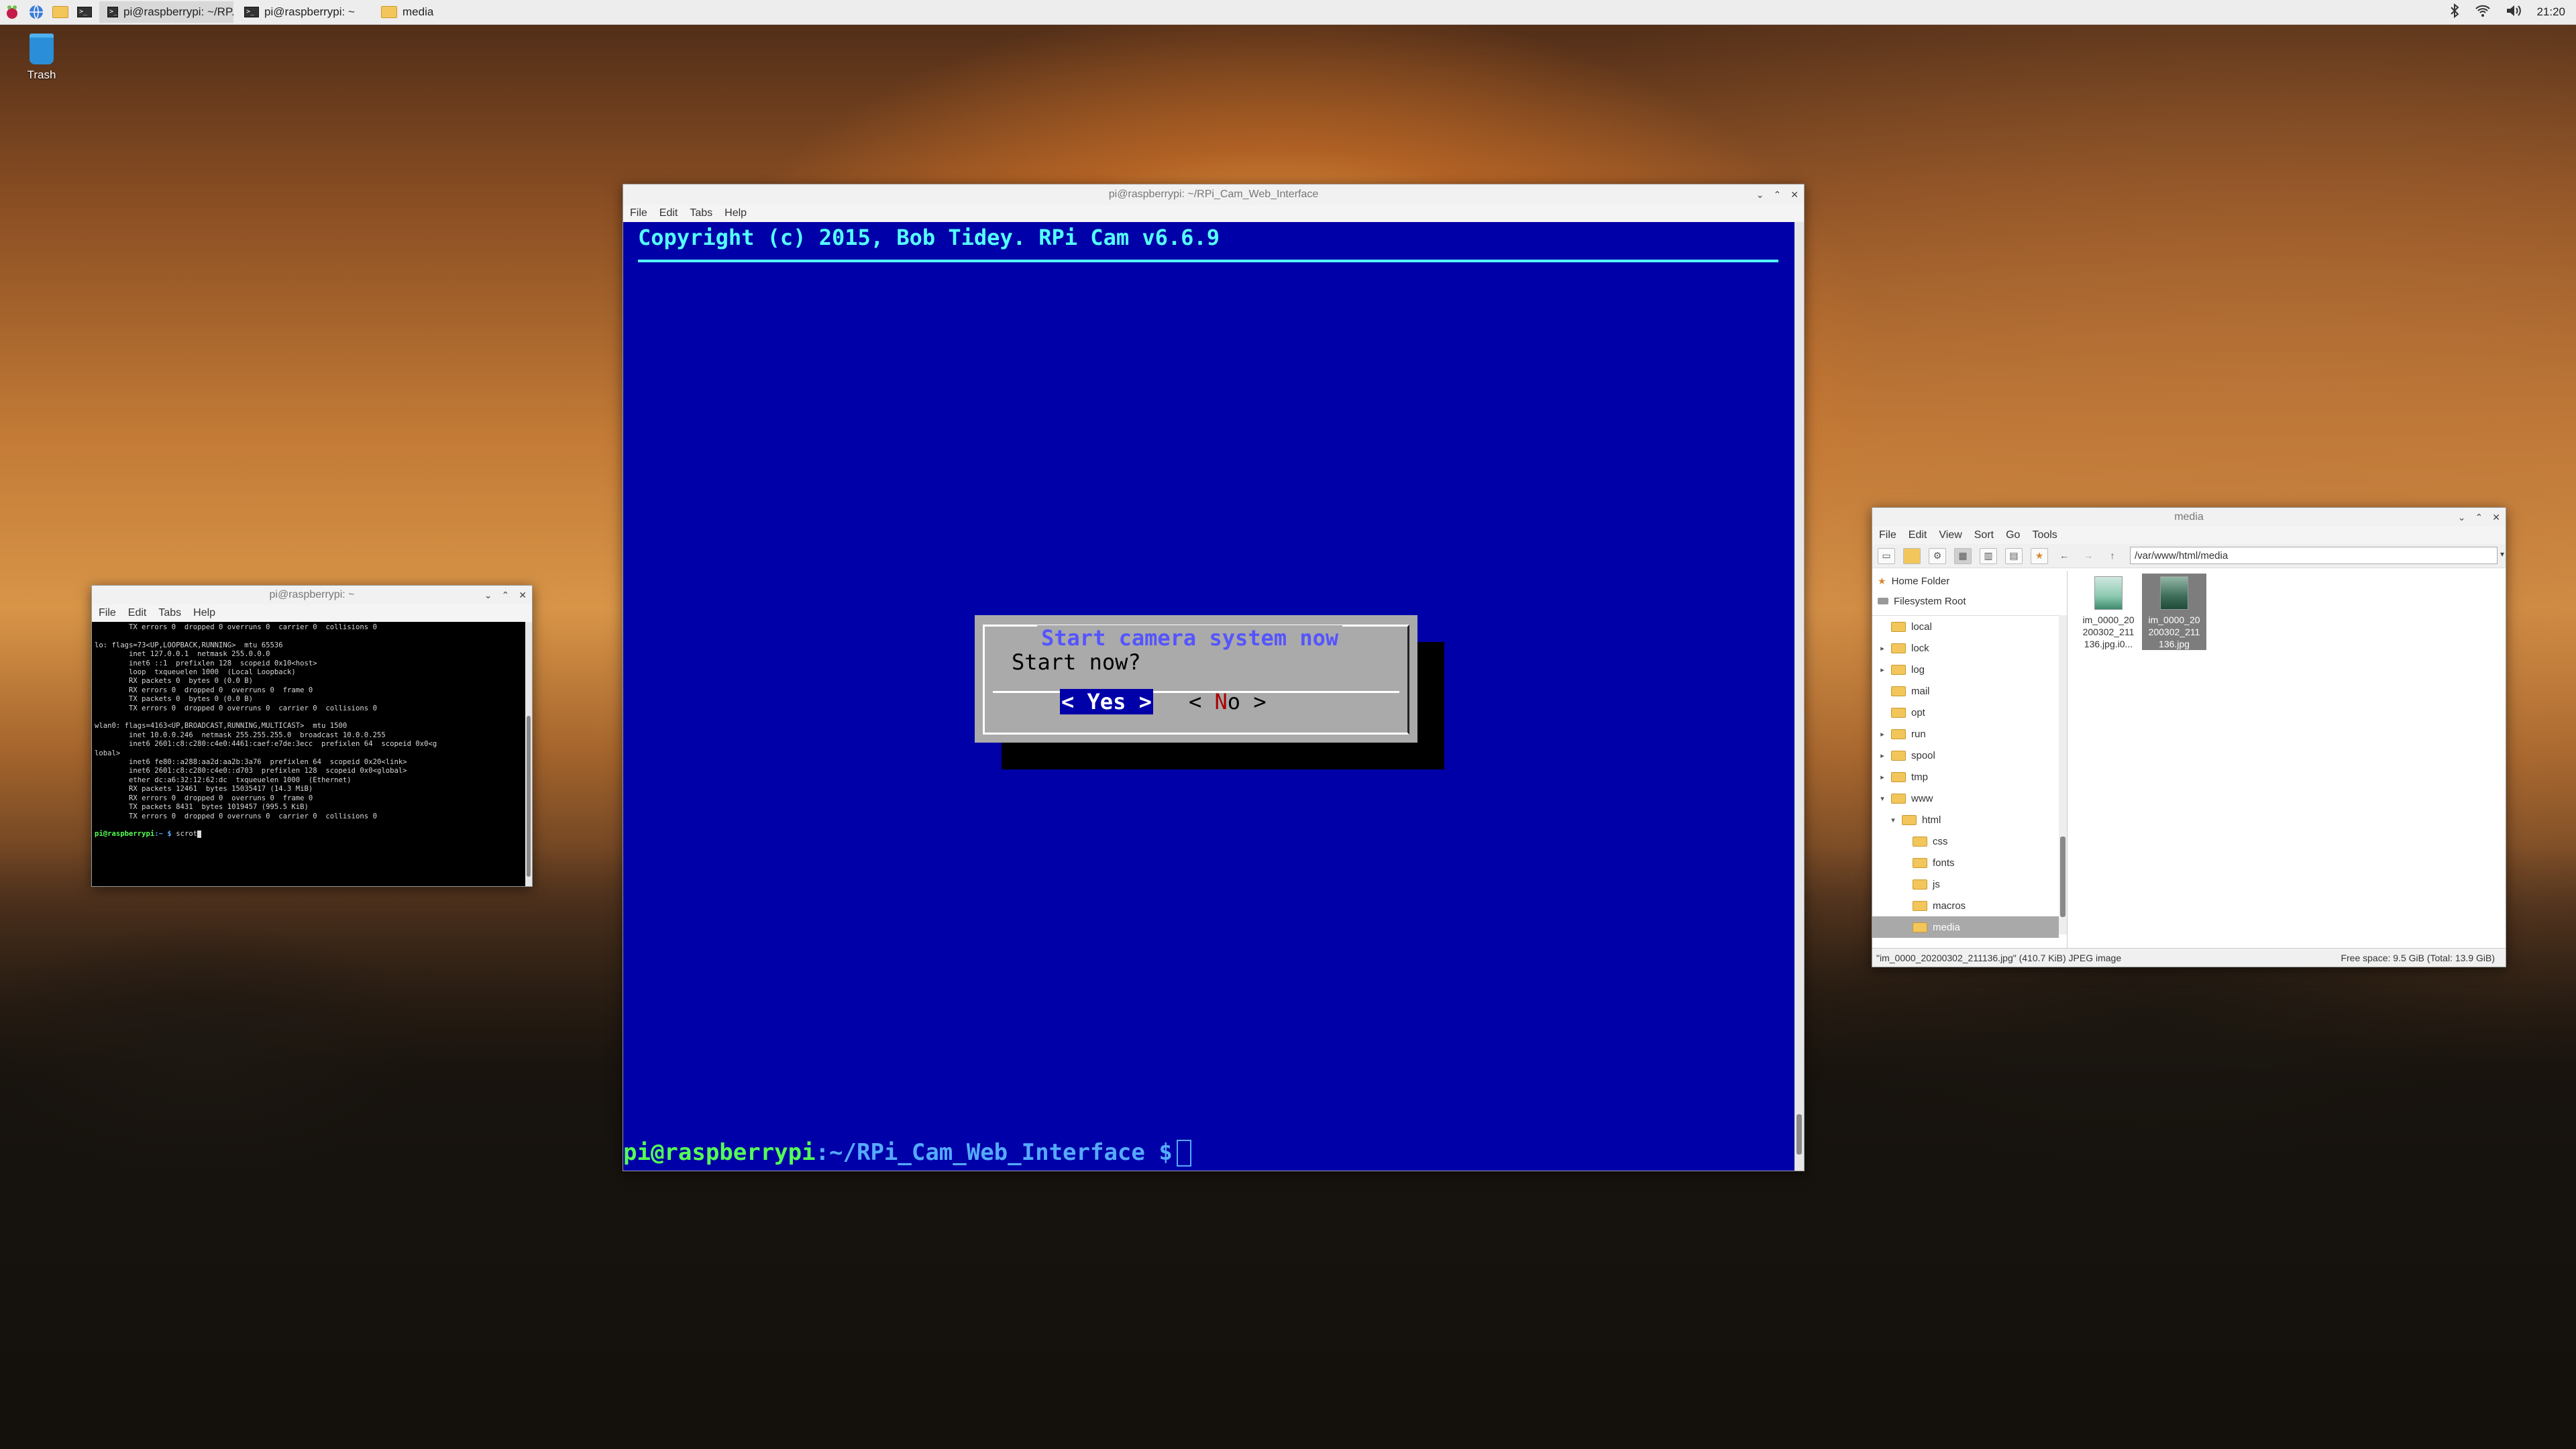  Describe the element at coordinates (12, 12) in the screenshot. I see `raspberry-menu-icon` at that location.